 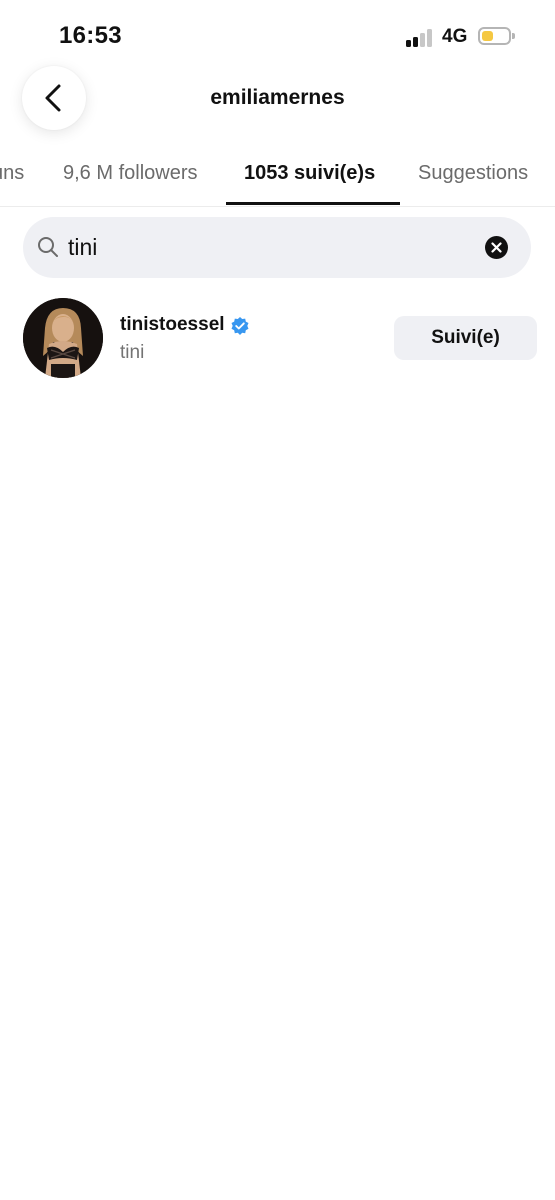 What do you see at coordinates (277, 338) in the screenshot?
I see `list-item: tinistoessel tini Suivi(e)` at bounding box center [277, 338].